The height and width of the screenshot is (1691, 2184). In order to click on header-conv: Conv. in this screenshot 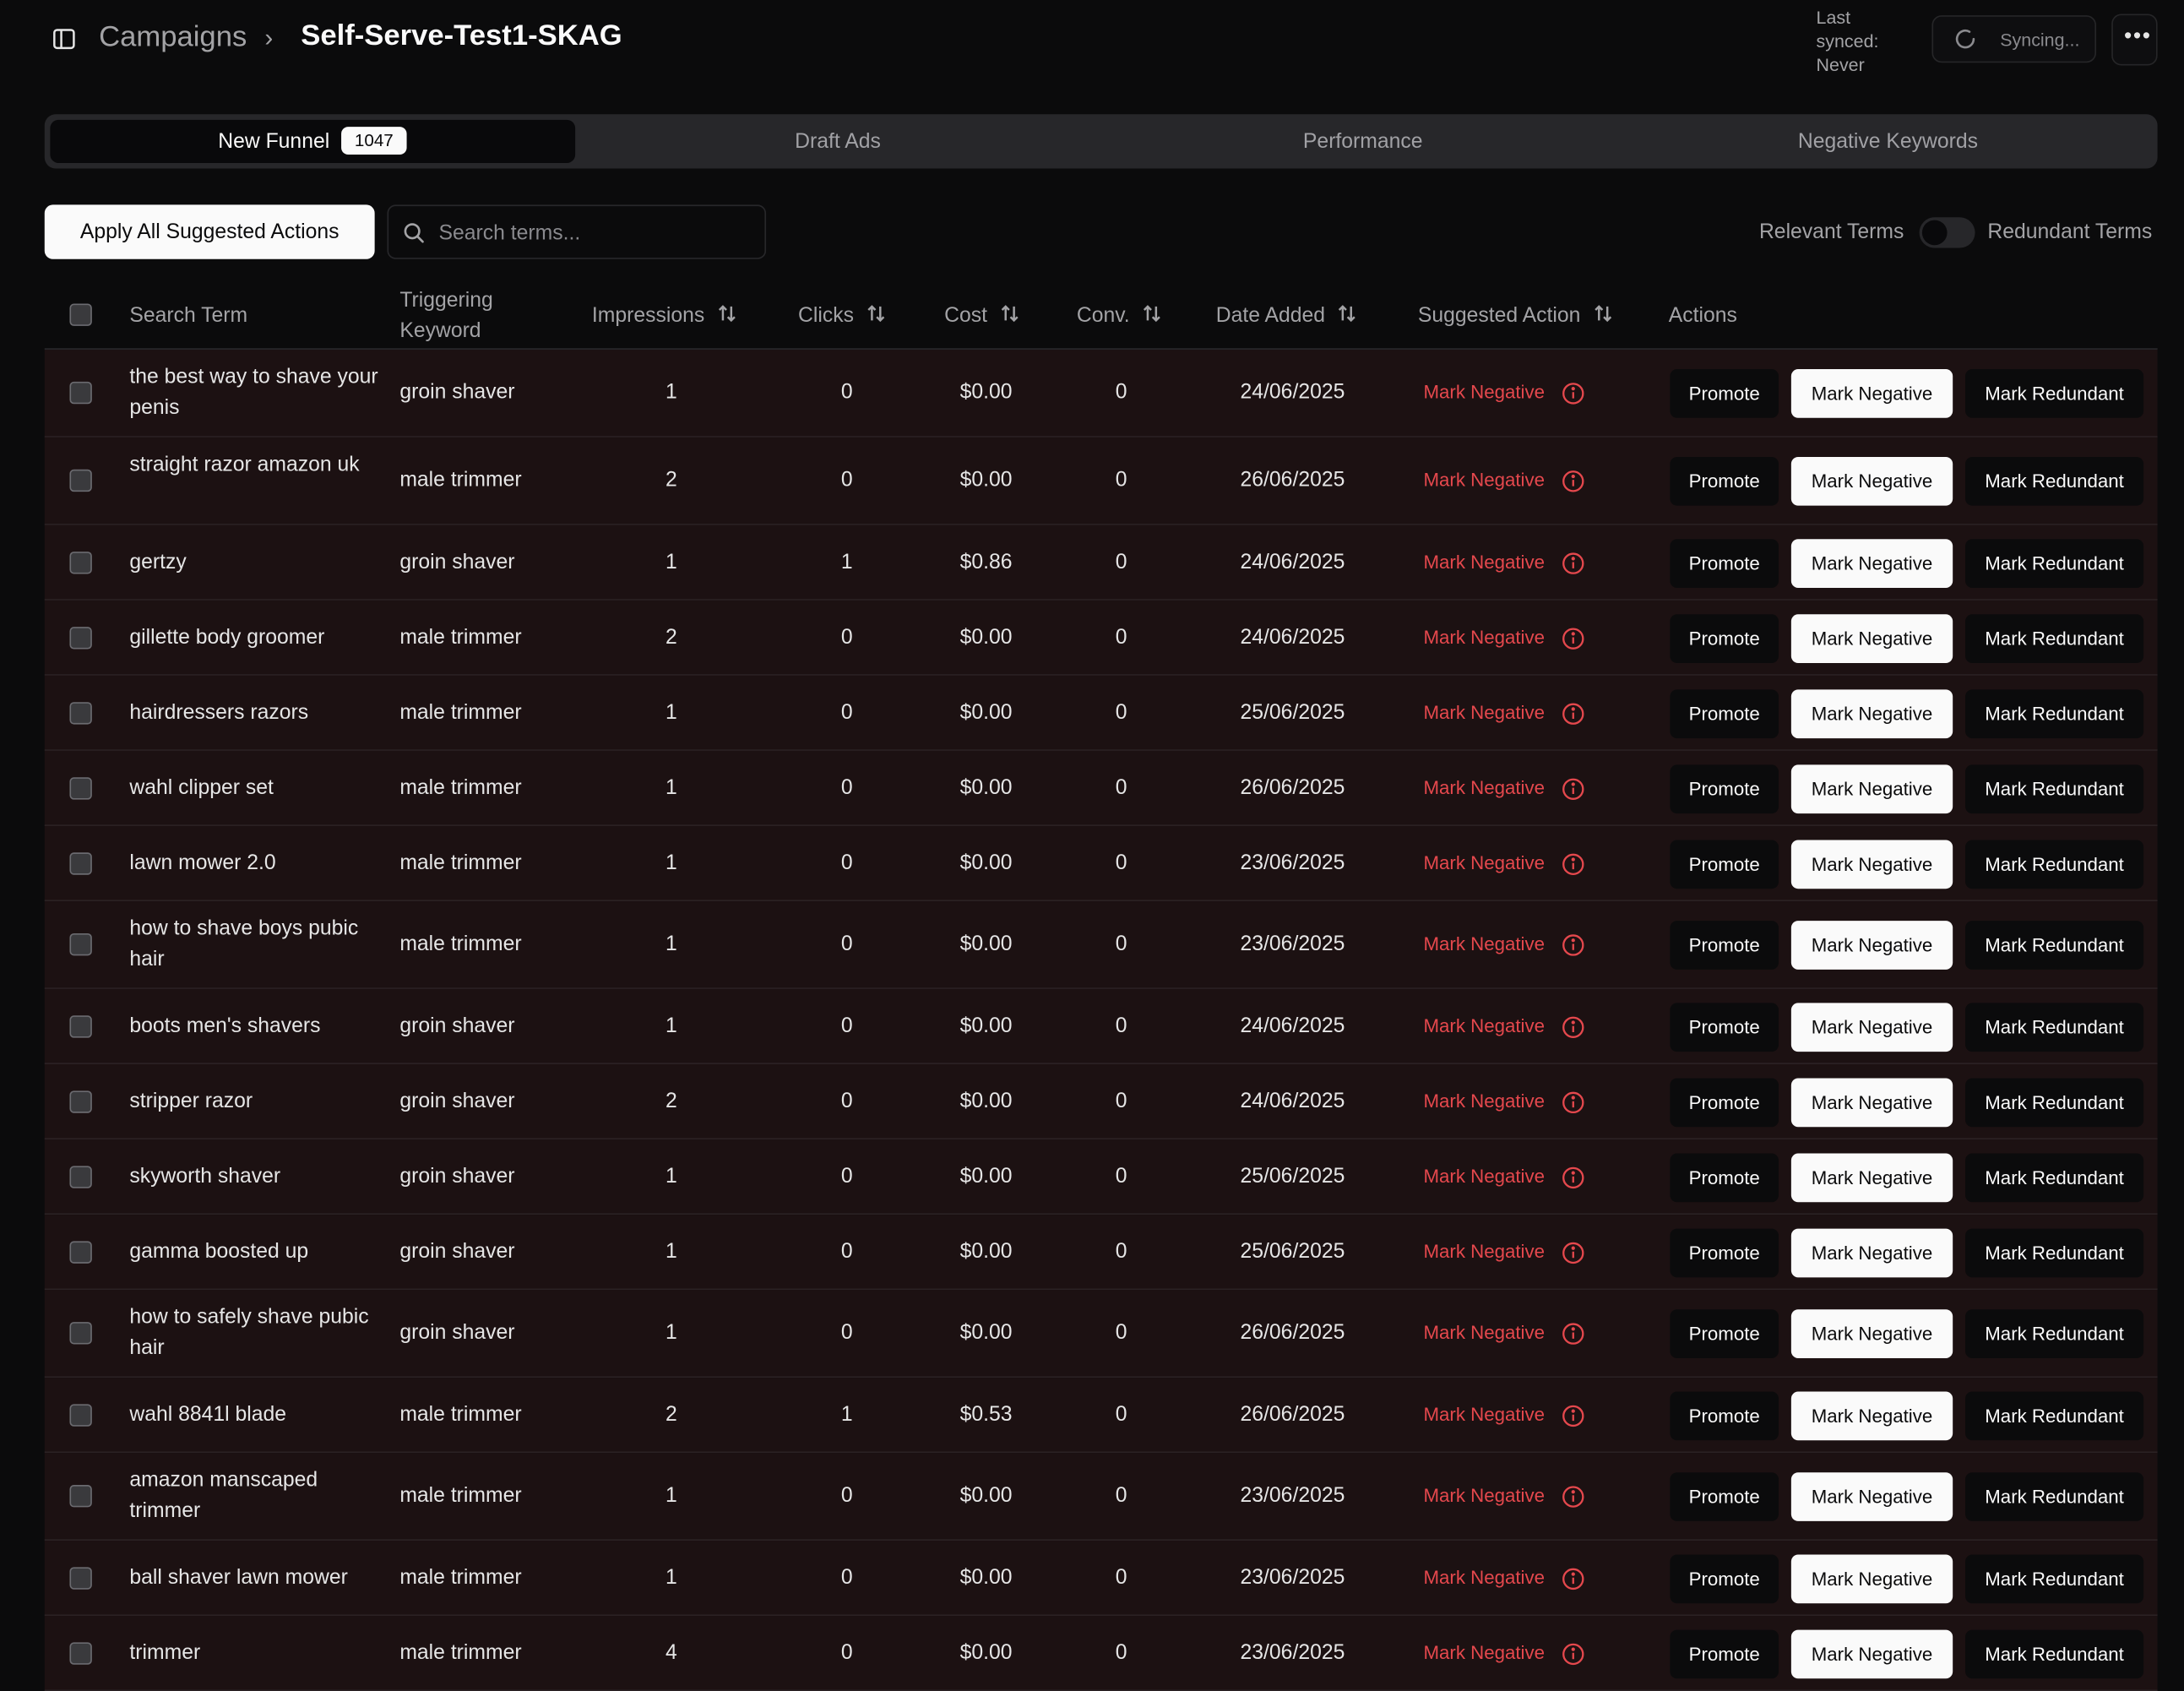, I will do `click(1120, 316)`.